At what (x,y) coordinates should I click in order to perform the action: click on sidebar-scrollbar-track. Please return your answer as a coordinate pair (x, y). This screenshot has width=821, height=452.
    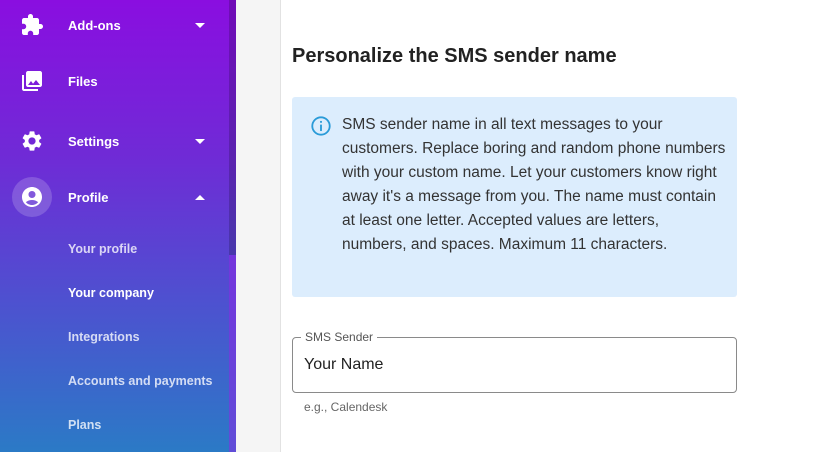
    Looking at the image, I should click on (232, 353).